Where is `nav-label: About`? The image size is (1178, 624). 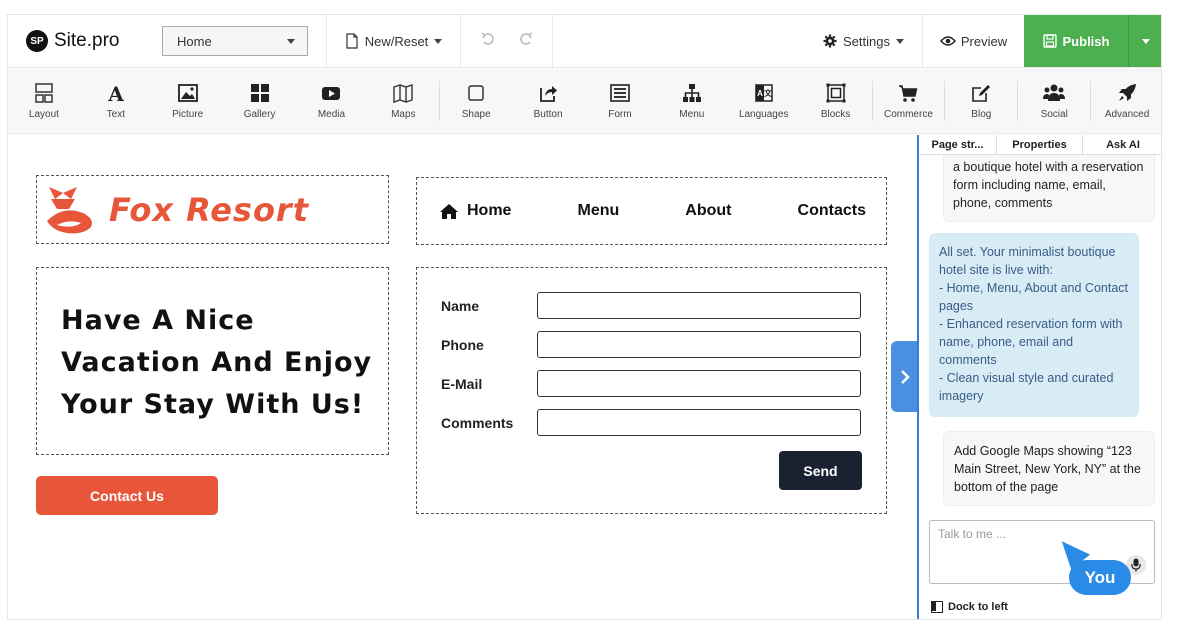
nav-label: About is located at coordinates (708, 210).